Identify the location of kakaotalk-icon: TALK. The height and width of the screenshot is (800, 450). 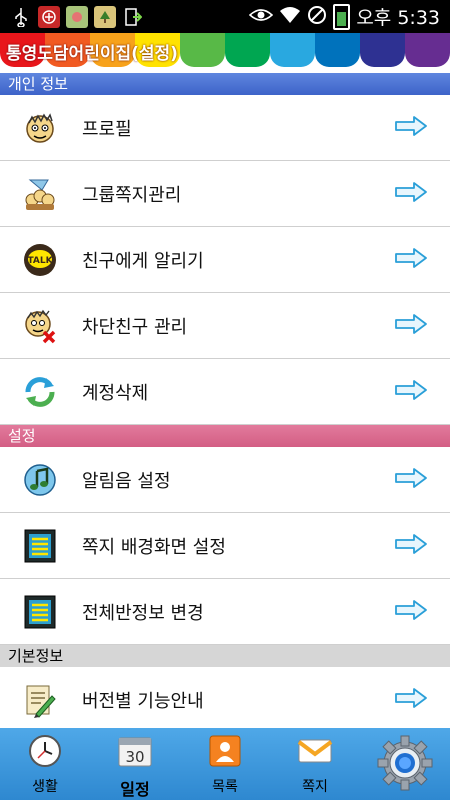
(40, 260).